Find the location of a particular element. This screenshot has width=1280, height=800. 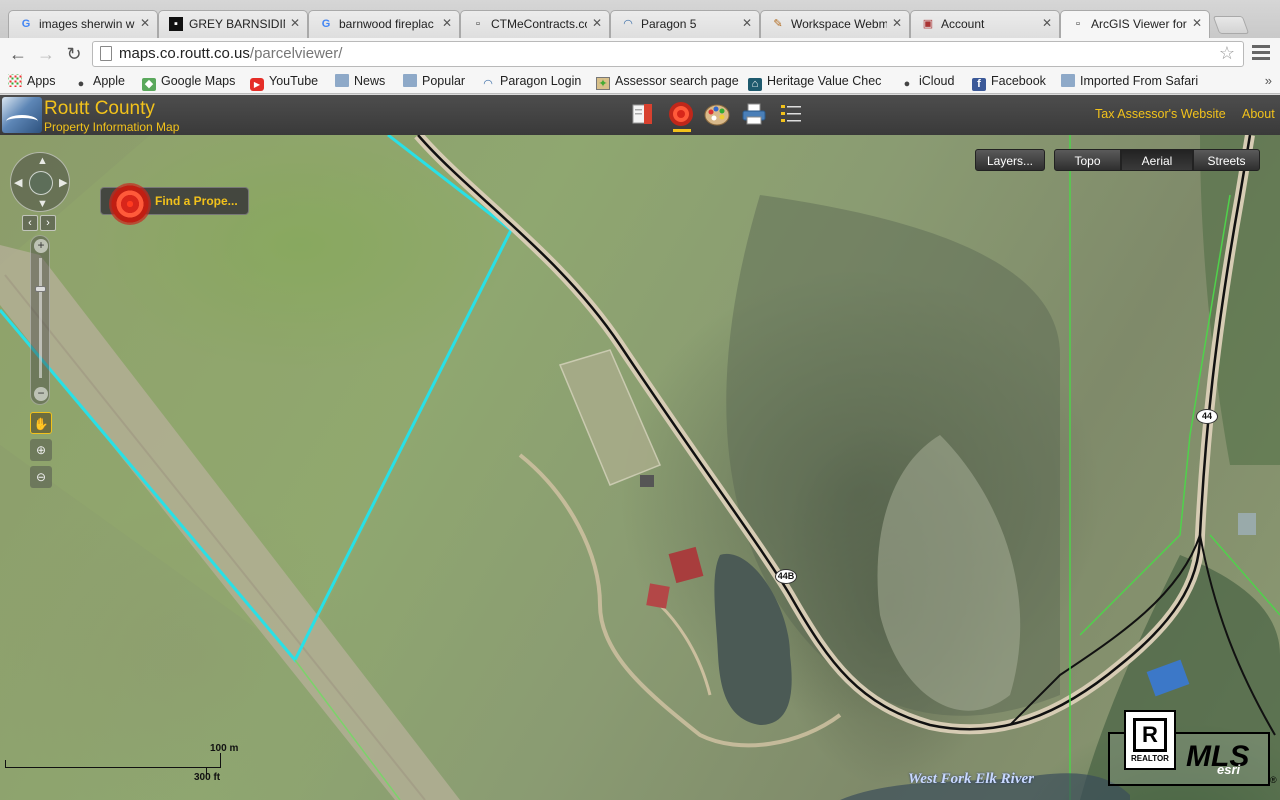

zoom-in-box-icon: ⊕ is located at coordinates (41, 450).